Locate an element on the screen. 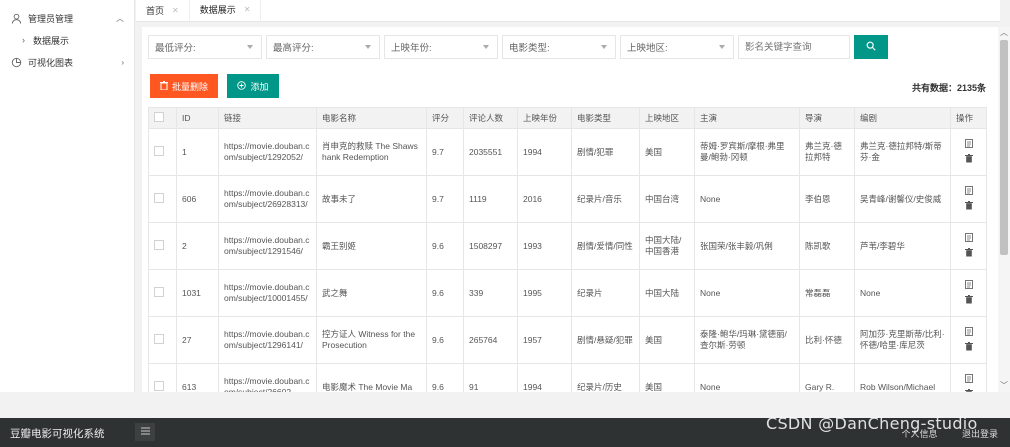  select-all-checkbox-cell is located at coordinates (162, 118).